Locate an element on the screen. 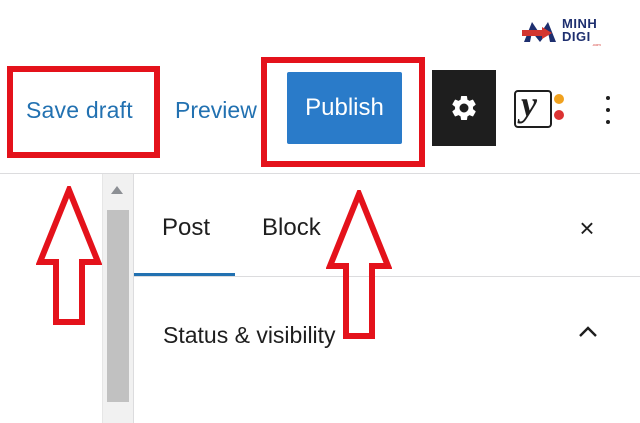 The image size is (640, 423). logo-domain: .com is located at coordinates (596, 44).